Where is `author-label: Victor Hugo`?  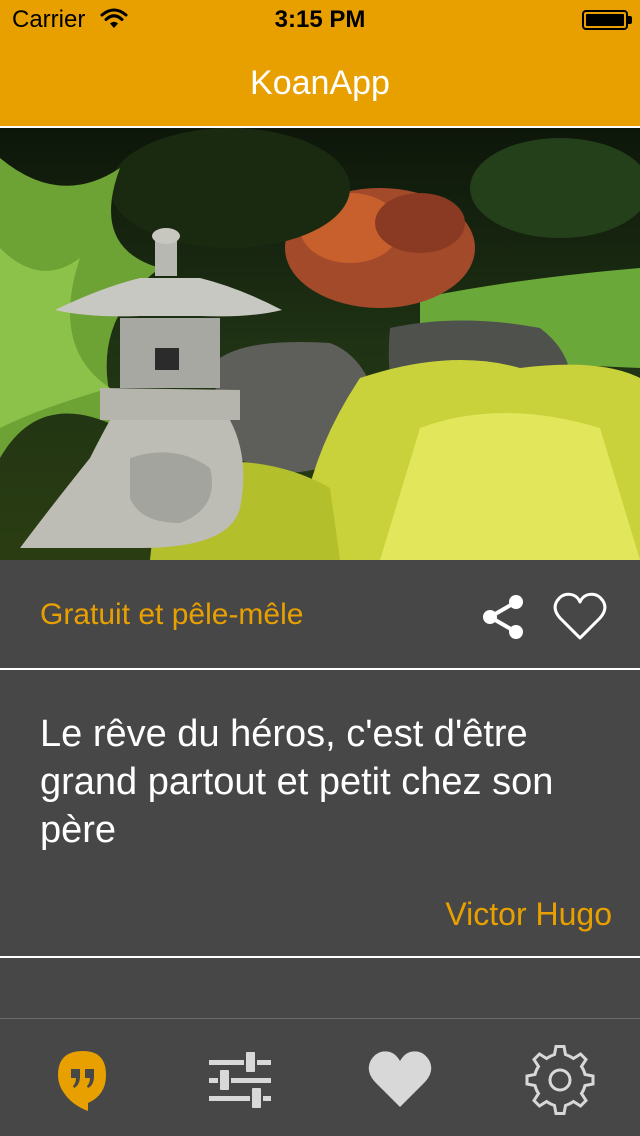
author-label: Victor Hugo is located at coordinates (528, 914).